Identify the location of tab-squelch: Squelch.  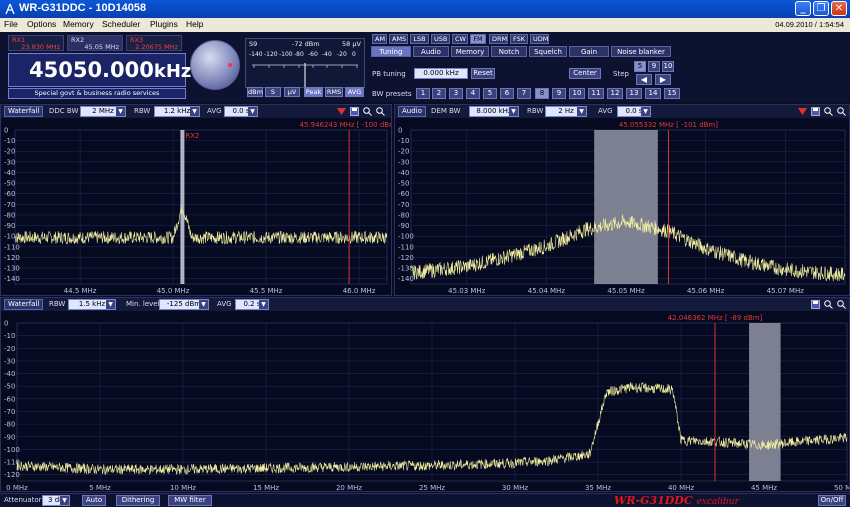
(548, 51).